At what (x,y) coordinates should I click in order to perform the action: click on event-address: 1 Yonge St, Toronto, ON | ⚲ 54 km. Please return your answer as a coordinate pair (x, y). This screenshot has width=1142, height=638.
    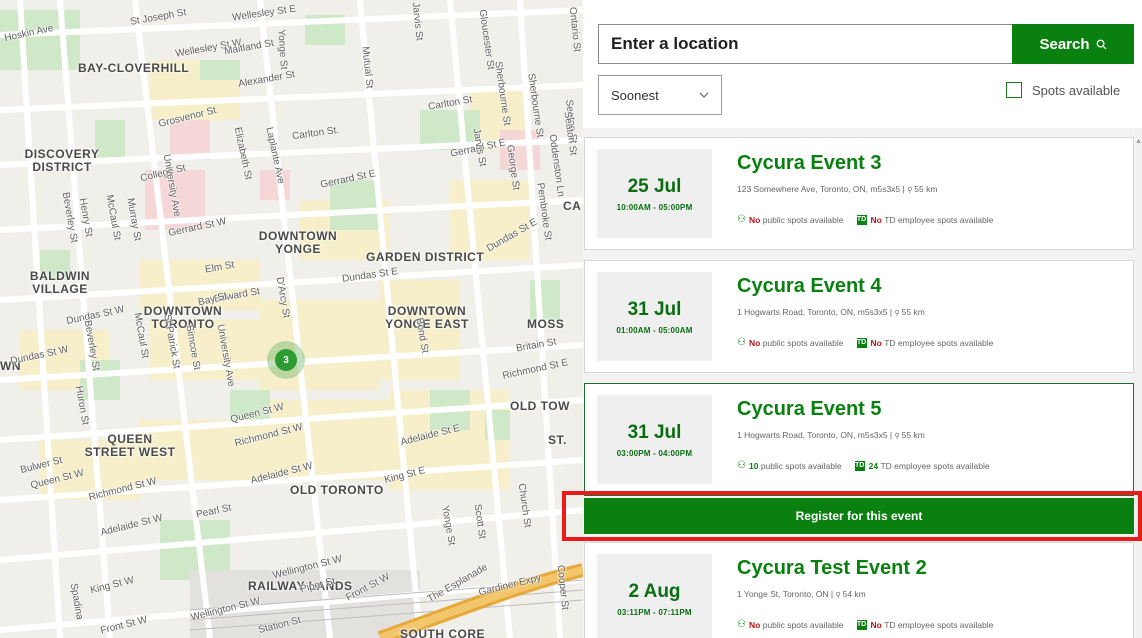
    Looking at the image, I should click on (801, 594).